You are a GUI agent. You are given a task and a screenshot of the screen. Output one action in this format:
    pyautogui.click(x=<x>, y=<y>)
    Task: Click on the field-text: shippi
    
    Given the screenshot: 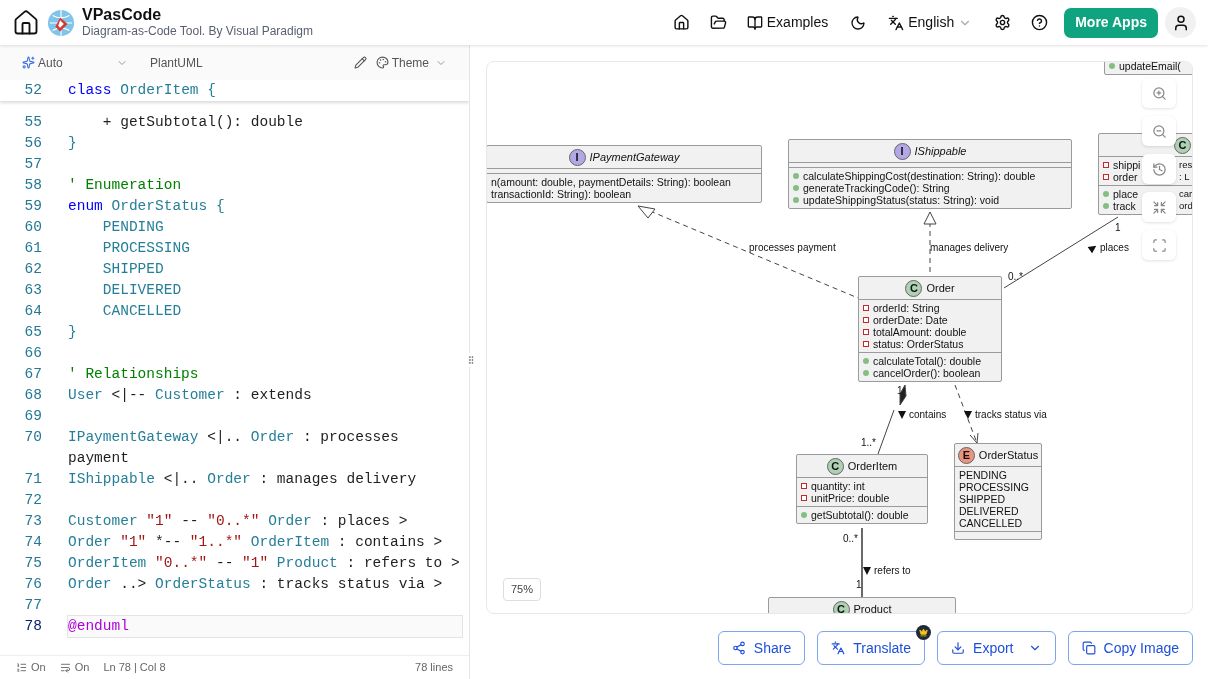 What is the action you would take?
    pyautogui.click(x=1127, y=165)
    